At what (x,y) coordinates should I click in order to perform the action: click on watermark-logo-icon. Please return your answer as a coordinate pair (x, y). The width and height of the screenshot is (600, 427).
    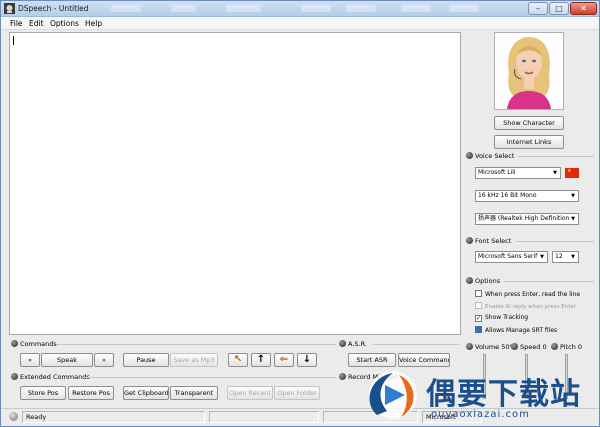
    Looking at the image, I should click on (393, 395).